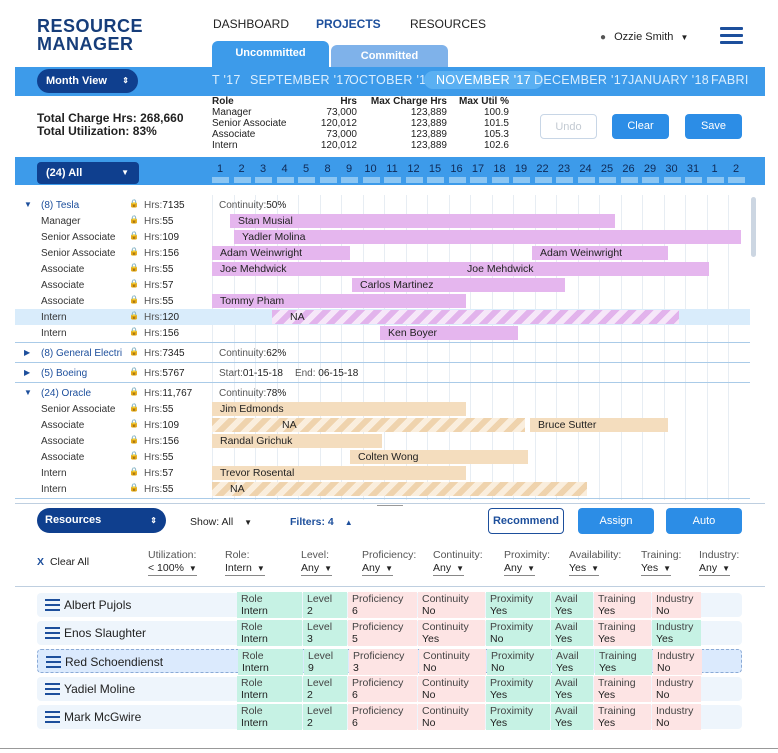 This screenshot has width=778, height=753. I want to click on month-1: SEPTEMBER '17, so click(300, 80).